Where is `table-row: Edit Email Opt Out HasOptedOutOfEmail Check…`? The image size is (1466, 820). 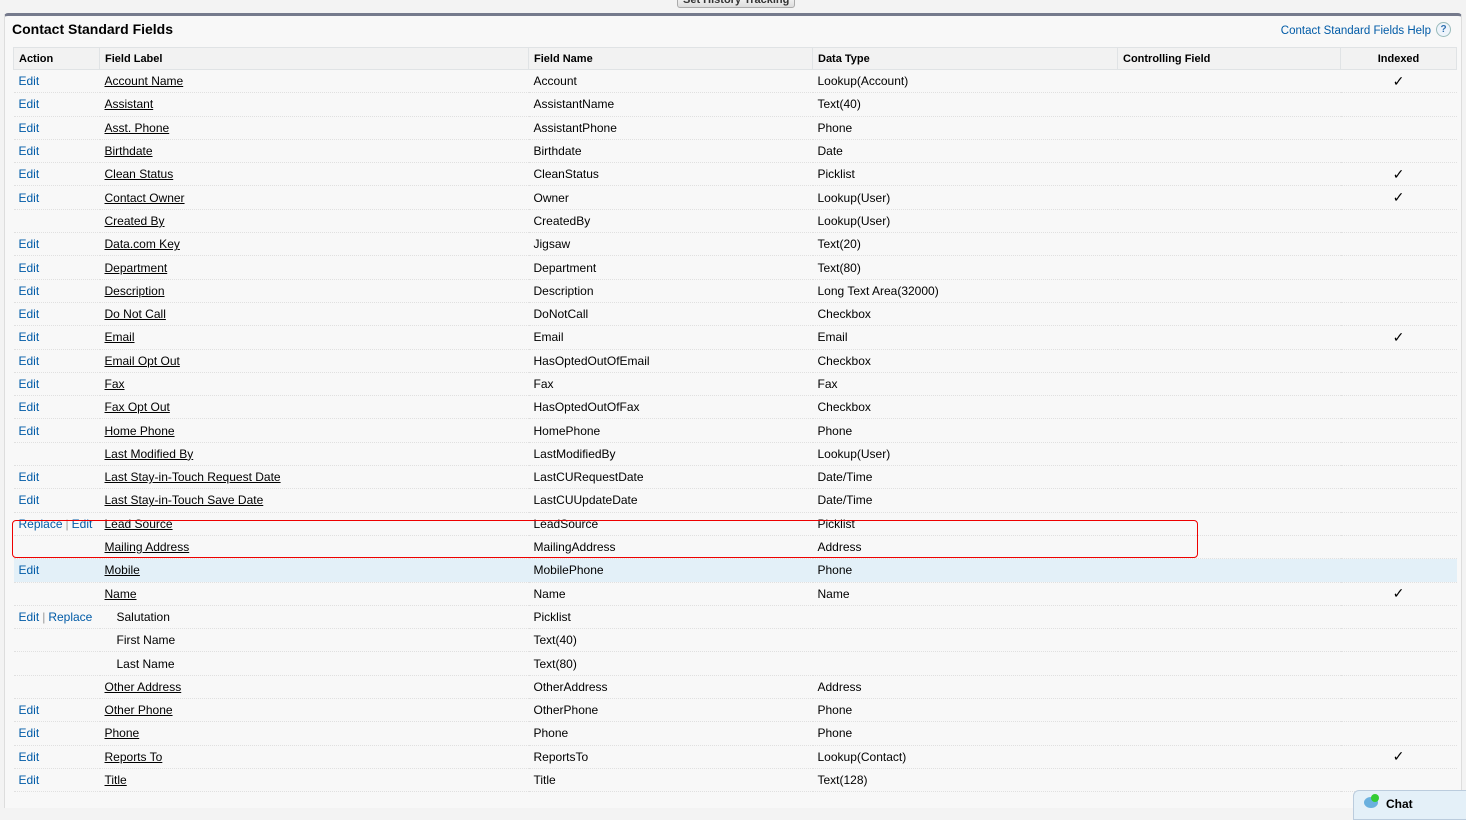 table-row: Edit Email Opt Out HasOptedOutOfEmail Check… is located at coordinates (735, 361).